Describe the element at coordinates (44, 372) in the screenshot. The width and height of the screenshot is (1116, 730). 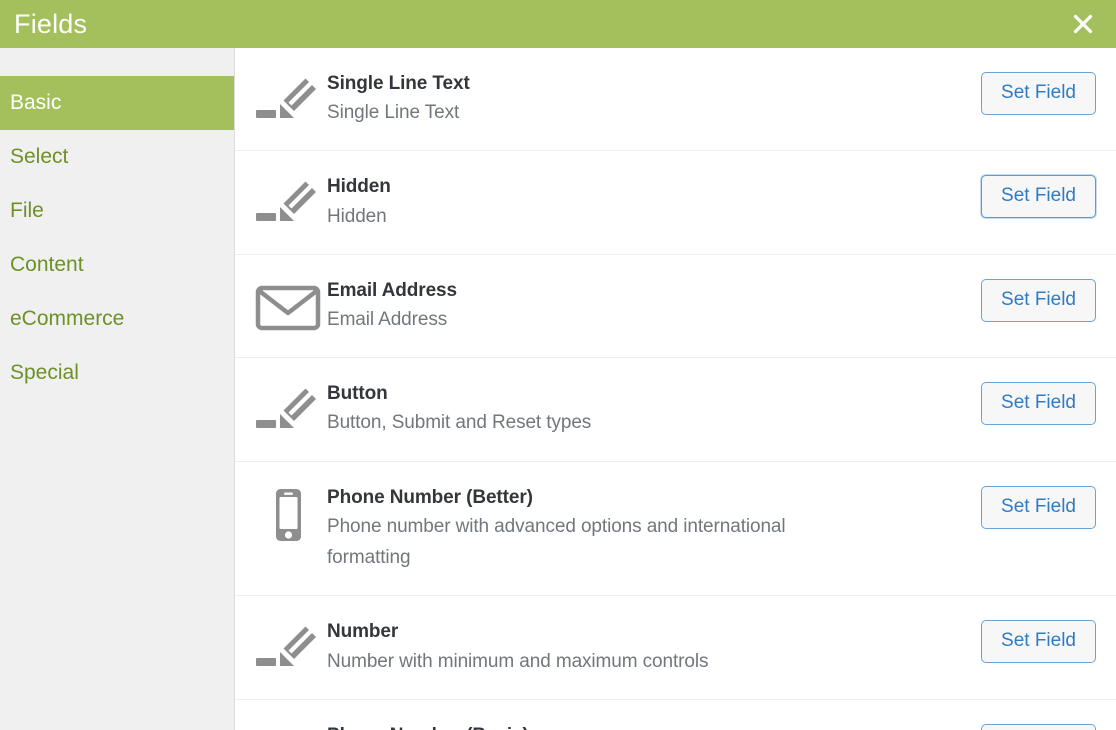
I see `sidebar-item-label: Special` at that location.